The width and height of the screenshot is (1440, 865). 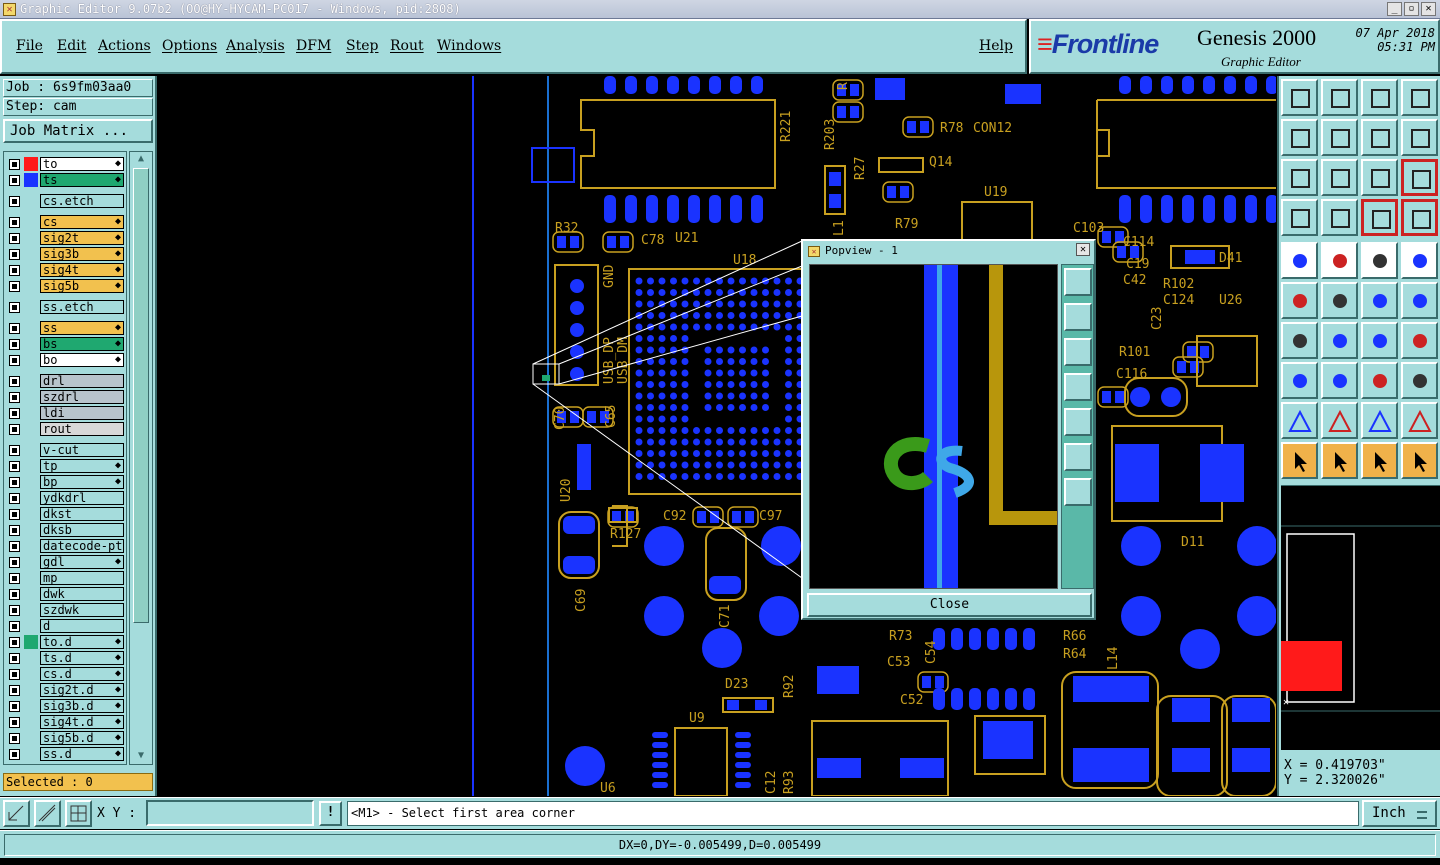 I want to click on tool-feature-add-button, so click(x=1299, y=260).